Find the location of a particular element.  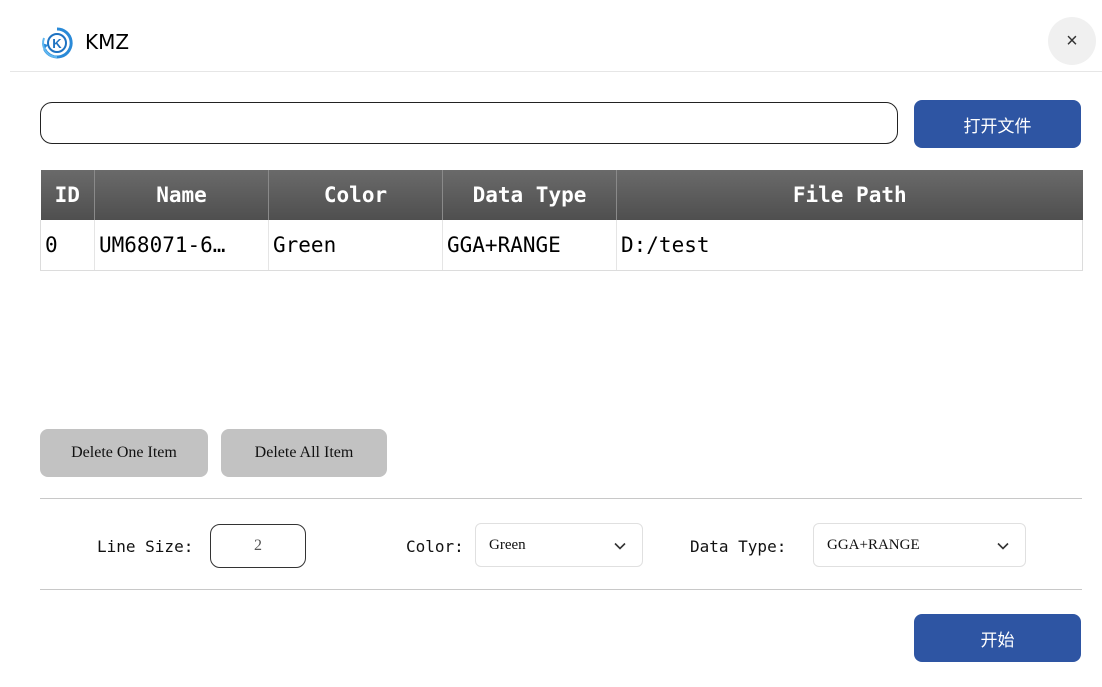

column-header-name: Name is located at coordinates (181, 195).